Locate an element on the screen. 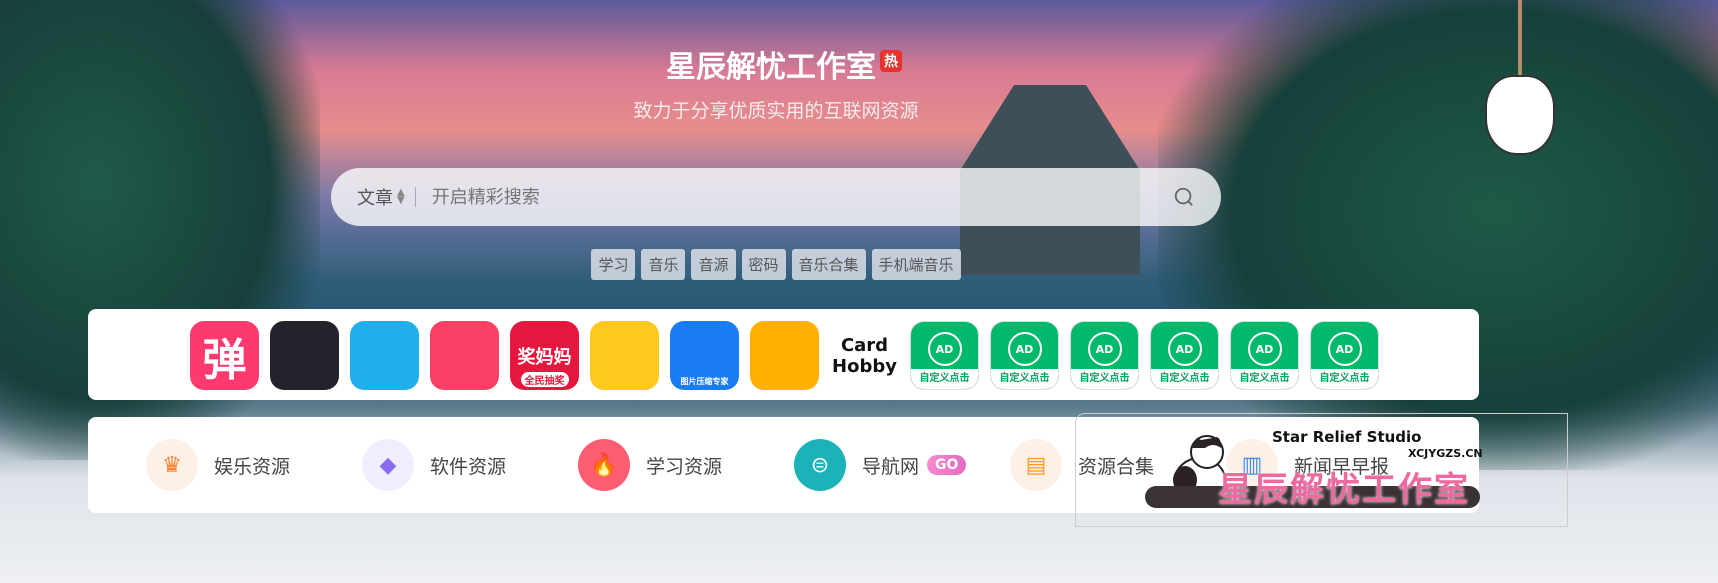 The image size is (1718, 583). category-label: 导航网 is located at coordinates (891, 466).